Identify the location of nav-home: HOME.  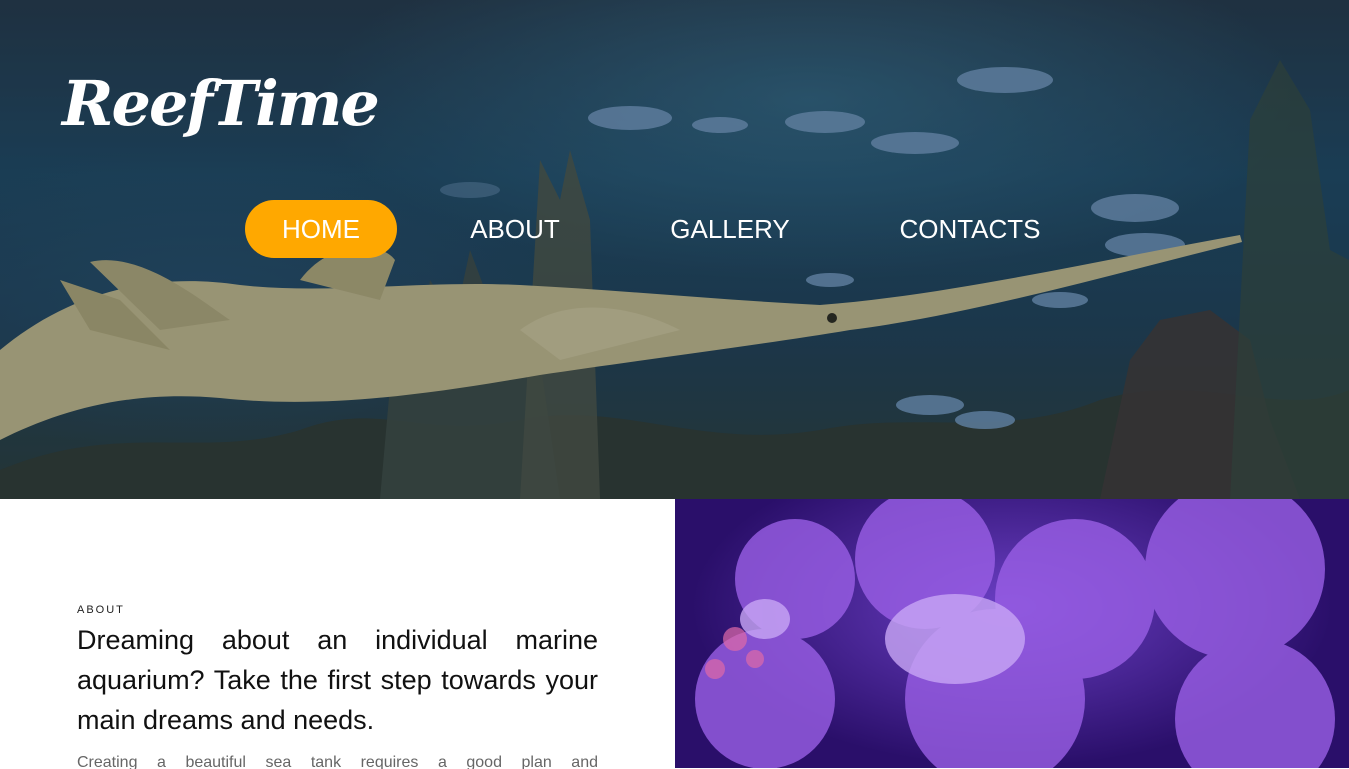
(321, 229).